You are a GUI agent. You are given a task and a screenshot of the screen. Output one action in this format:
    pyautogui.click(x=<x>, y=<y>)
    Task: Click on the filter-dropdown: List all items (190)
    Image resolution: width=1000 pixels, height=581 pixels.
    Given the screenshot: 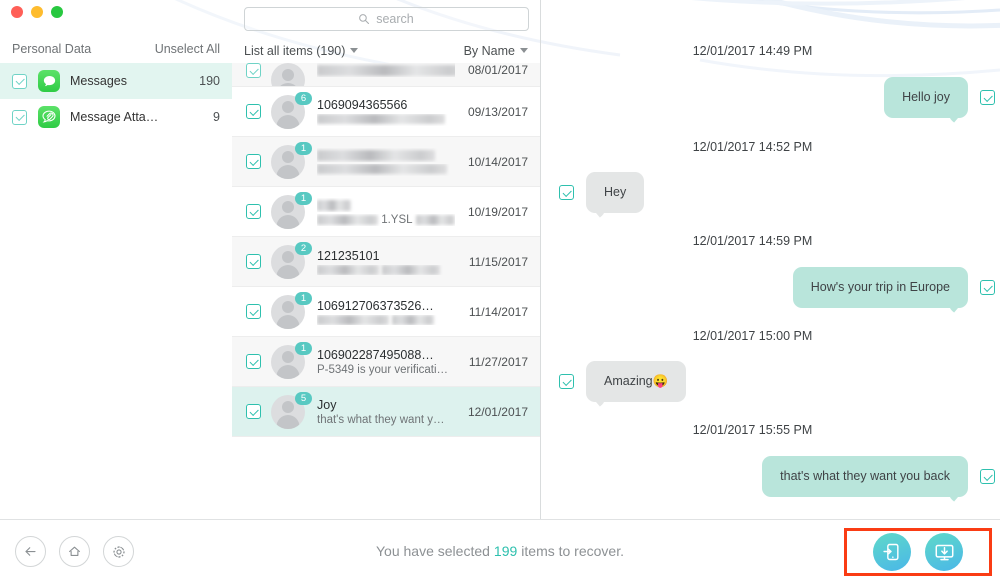 What is the action you would take?
    pyautogui.click(x=301, y=50)
    